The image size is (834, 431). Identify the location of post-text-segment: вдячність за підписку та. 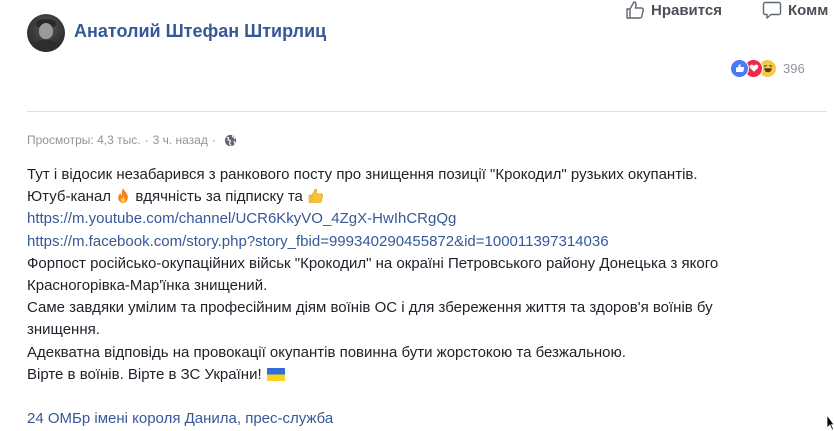
(219, 197).